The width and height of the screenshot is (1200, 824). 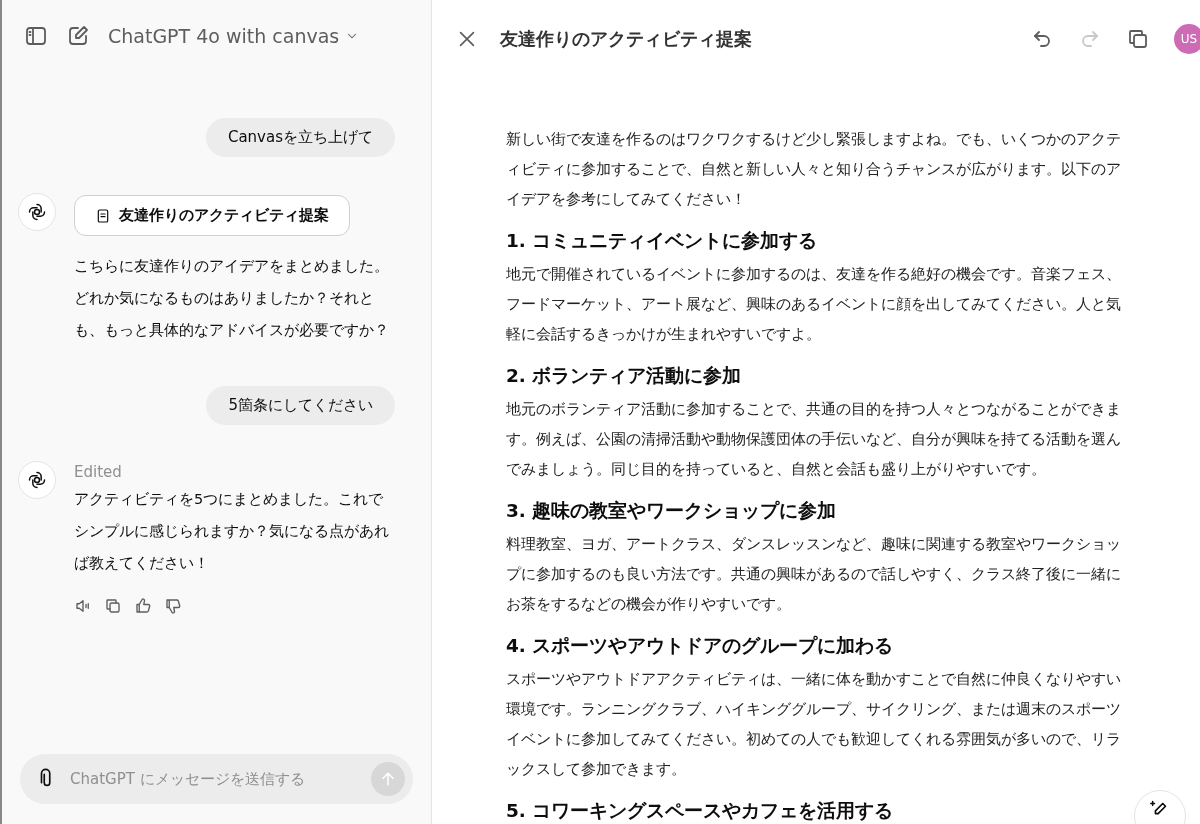 I want to click on message-composer: ChatGPT にメッセージを送信する, so click(x=216, y=779).